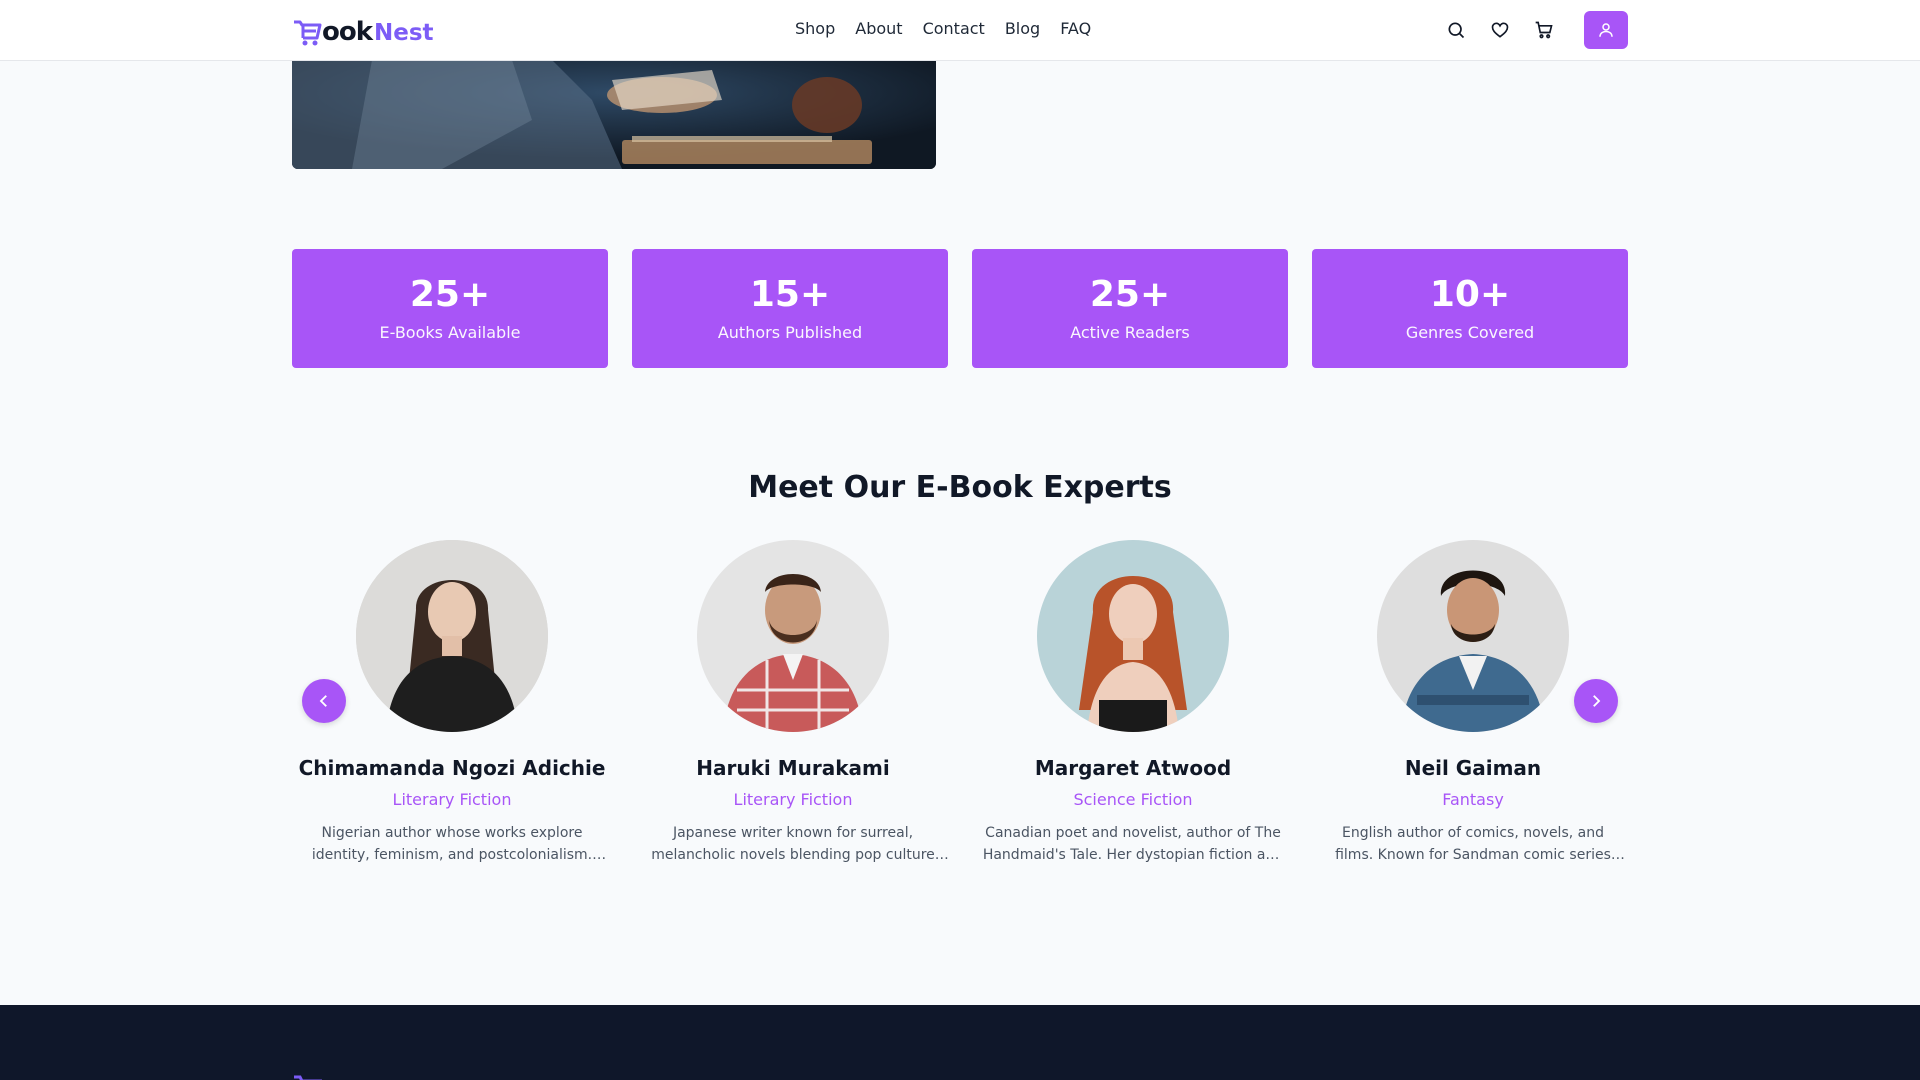 This screenshot has width=1920, height=1080. Describe the element at coordinates (960, 487) in the screenshot. I see `section-title: Meet Our E-Book Experts` at that location.